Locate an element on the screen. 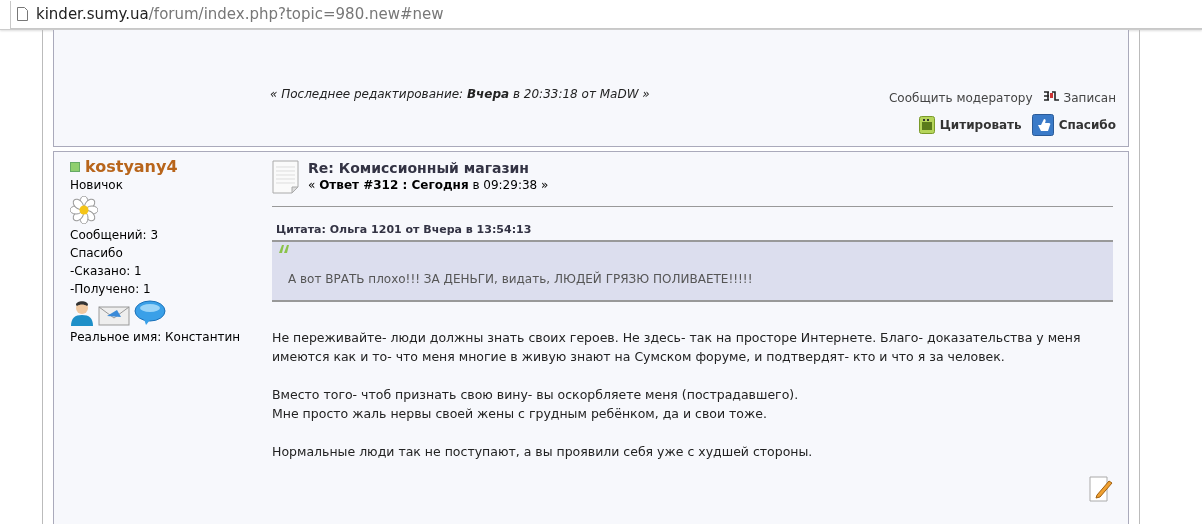 The height and width of the screenshot is (524, 1202). post-text: Нормальные люди так не поступают, а вы проявили себя уже с худшей стороны. is located at coordinates (543, 452).